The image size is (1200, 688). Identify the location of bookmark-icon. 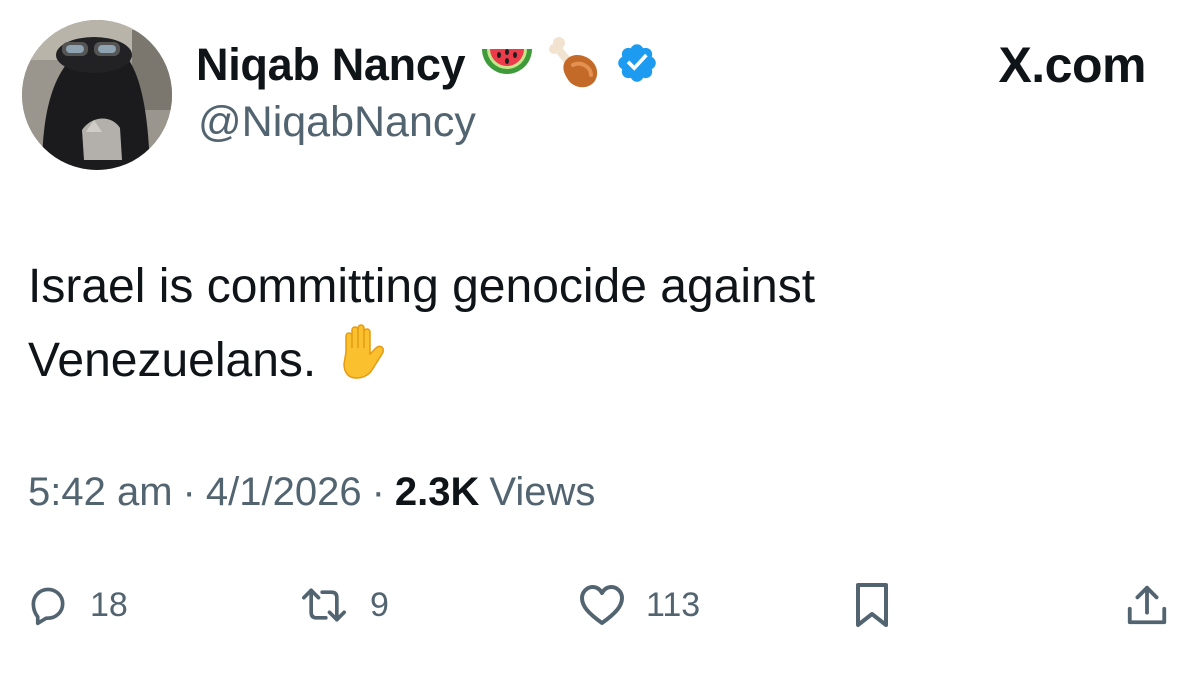
(872, 605).